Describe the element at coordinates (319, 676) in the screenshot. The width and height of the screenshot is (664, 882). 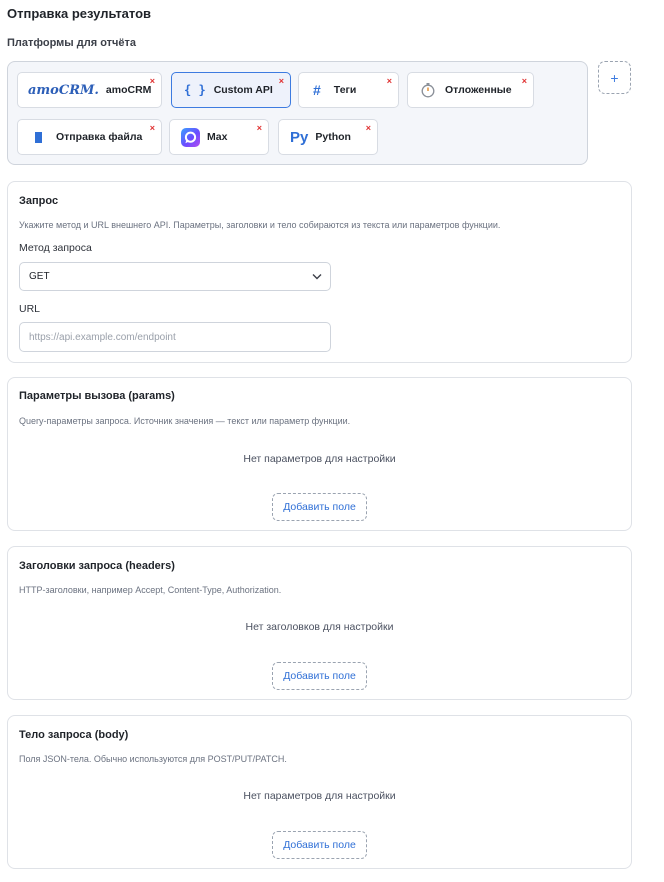
I see `add-header-button: Добавить поле` at that location.